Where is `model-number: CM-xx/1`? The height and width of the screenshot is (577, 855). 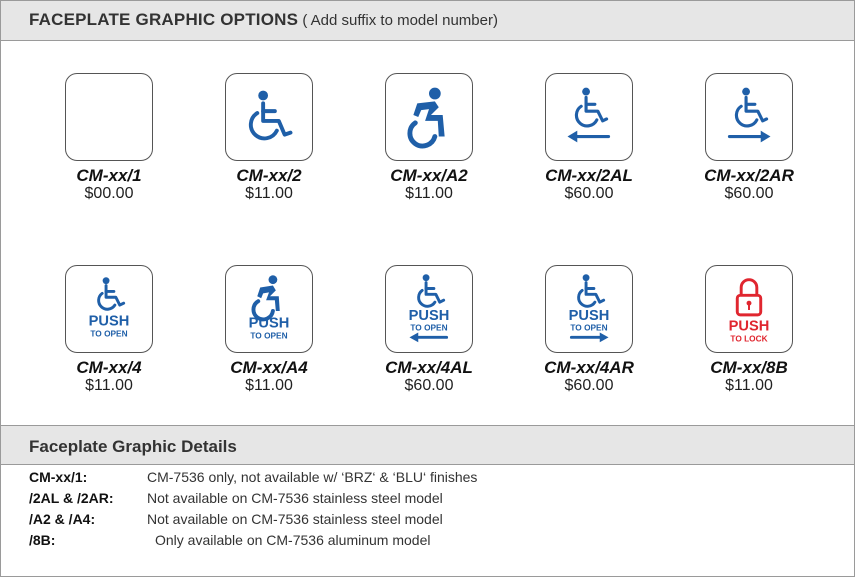
model-number: CM-xx/1 is located at coordinates (109, 175).